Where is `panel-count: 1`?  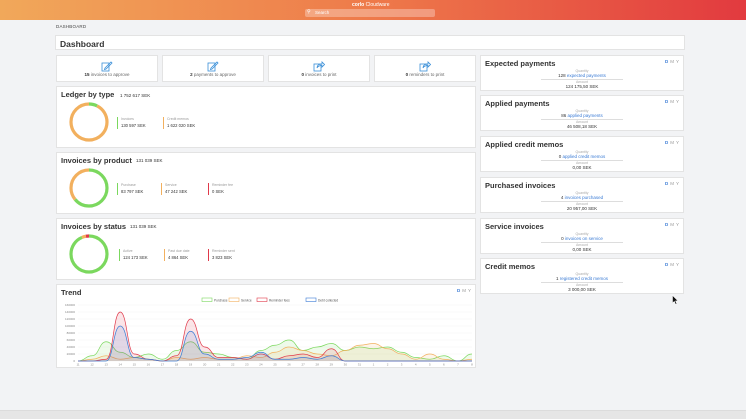 panel-count: 1 is located at coordinates (557, 278).